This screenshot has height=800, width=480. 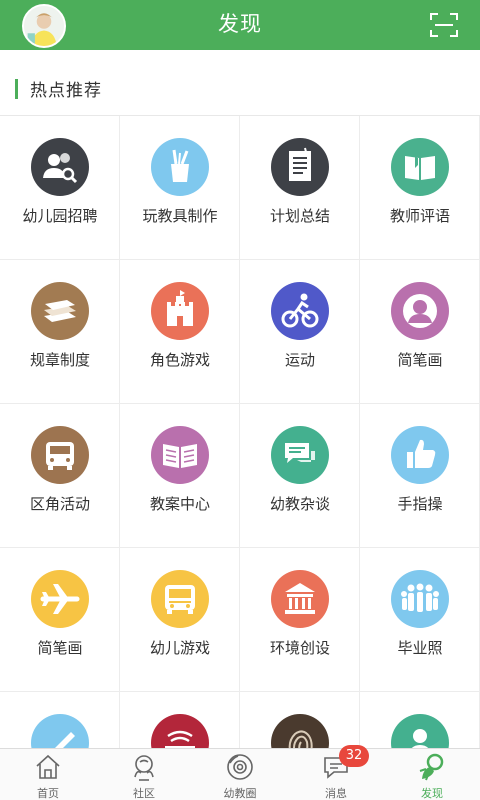 I want to click on group-photo-icon, so click(x=420, y=599).